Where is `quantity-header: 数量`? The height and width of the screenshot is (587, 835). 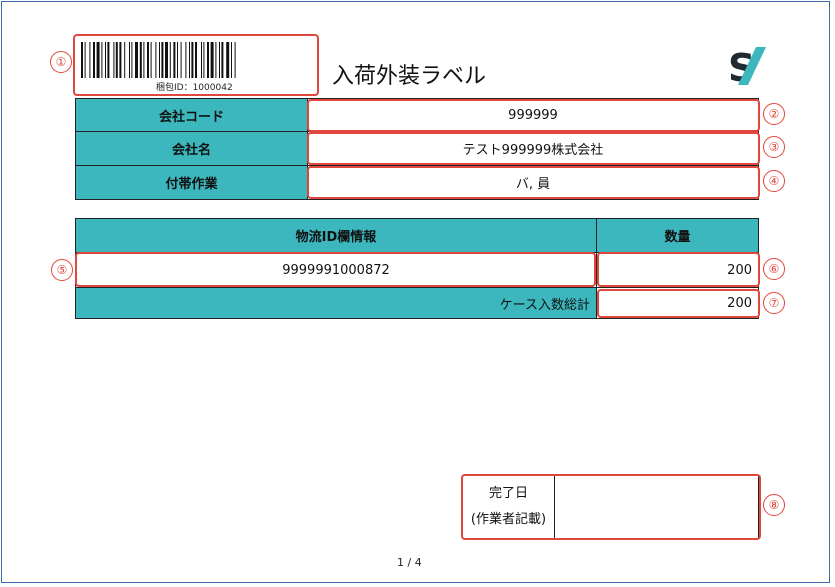
quantity-header: 数量 is located at coordinates (677, 235).